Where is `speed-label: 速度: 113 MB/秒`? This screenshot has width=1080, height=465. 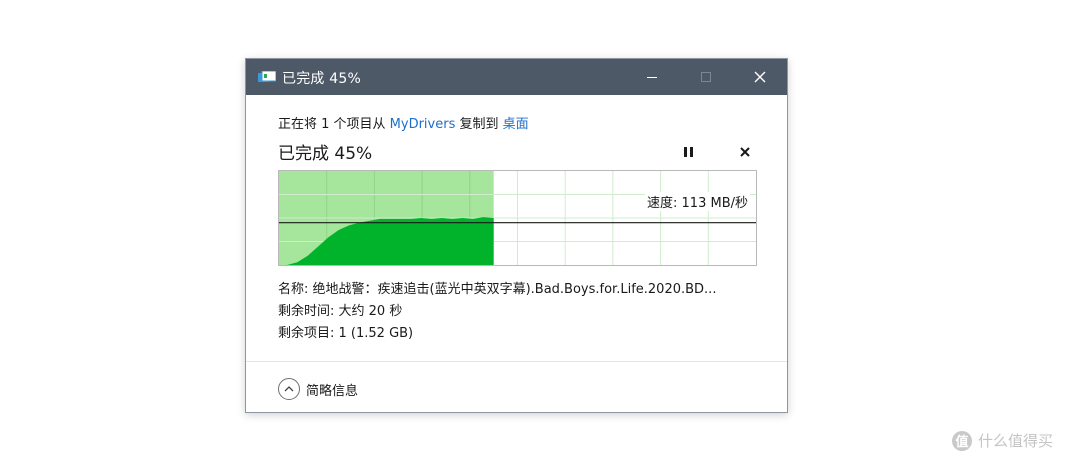
speed-label: 速度: 113 MB/秒 is located at coordinates (697, 201).